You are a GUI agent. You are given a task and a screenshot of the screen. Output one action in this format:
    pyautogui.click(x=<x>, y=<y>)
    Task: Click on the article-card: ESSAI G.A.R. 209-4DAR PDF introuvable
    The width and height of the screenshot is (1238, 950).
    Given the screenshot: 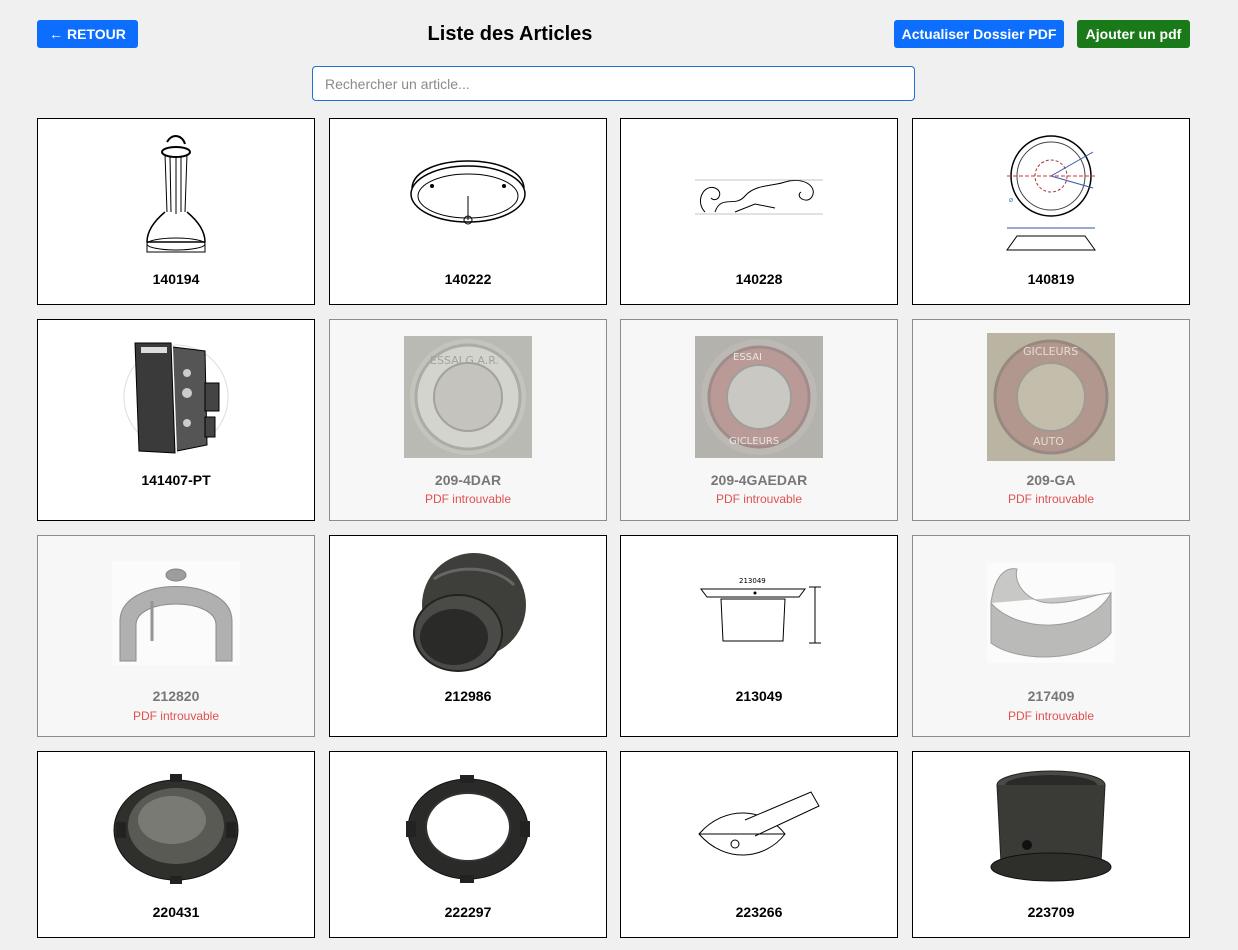 What is the action you would take?
    pyautogui.click(x=468, y=420)
    